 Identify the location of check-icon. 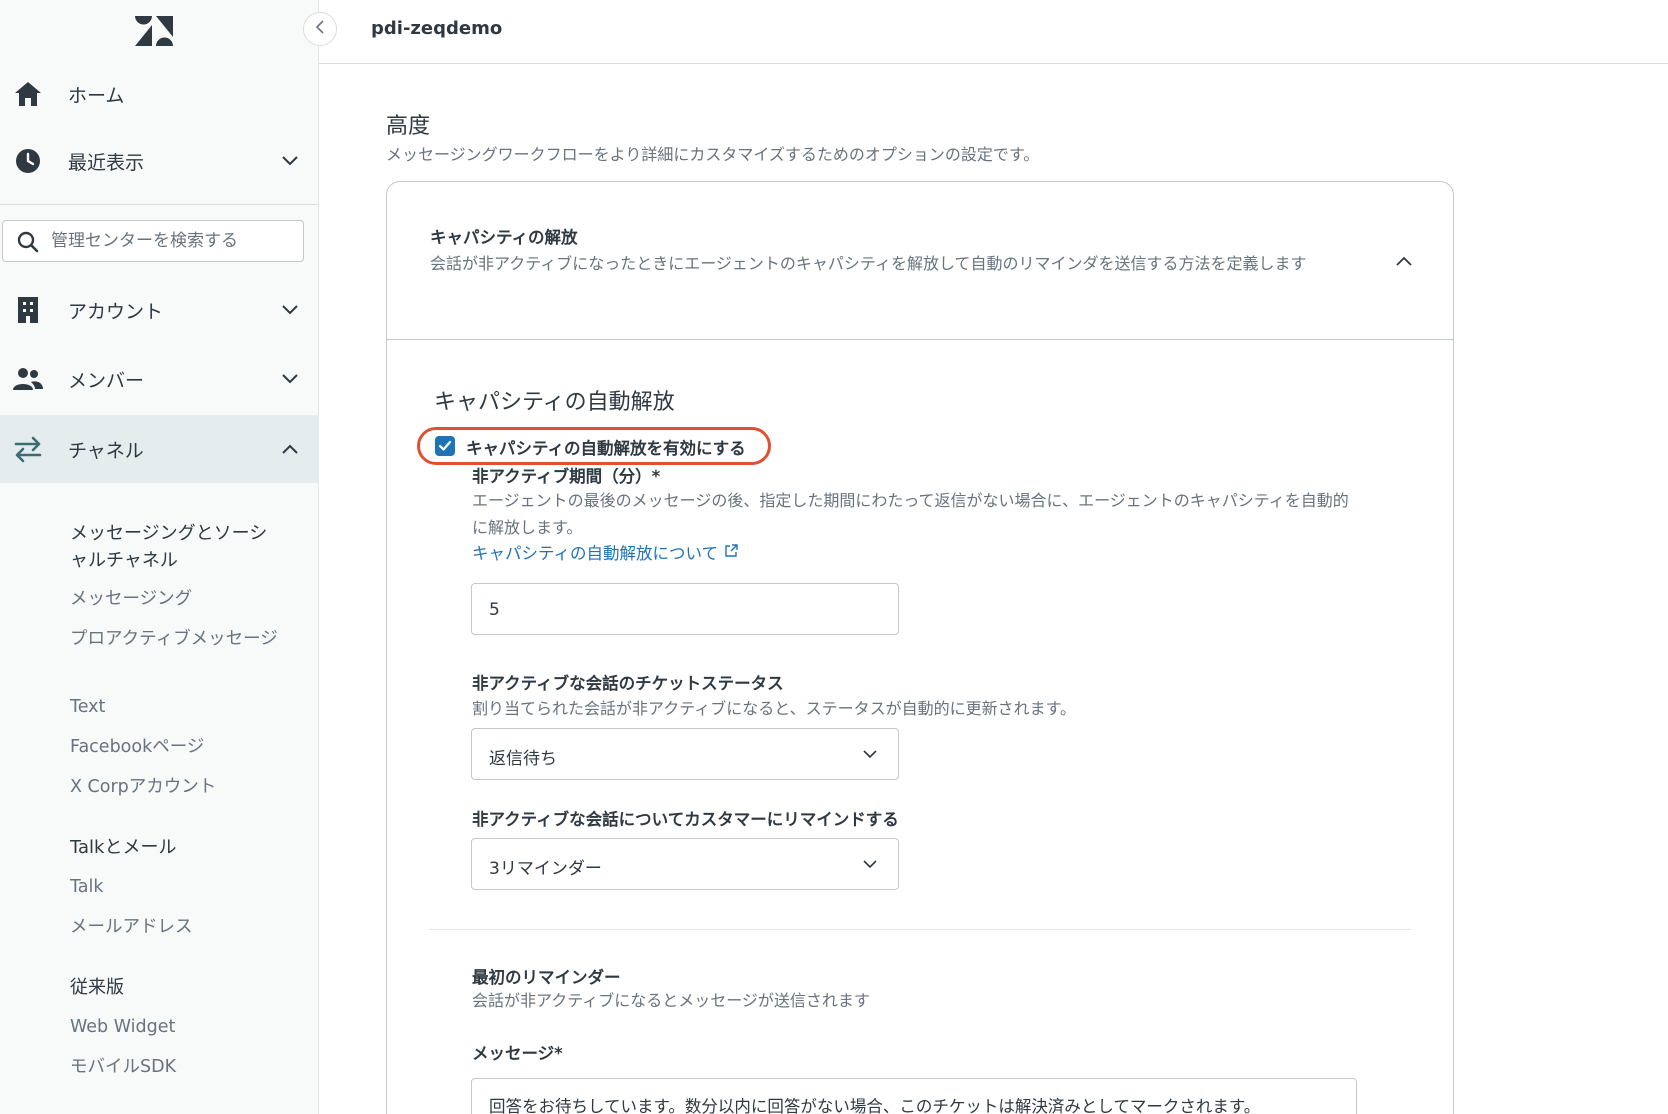
(445, 446).